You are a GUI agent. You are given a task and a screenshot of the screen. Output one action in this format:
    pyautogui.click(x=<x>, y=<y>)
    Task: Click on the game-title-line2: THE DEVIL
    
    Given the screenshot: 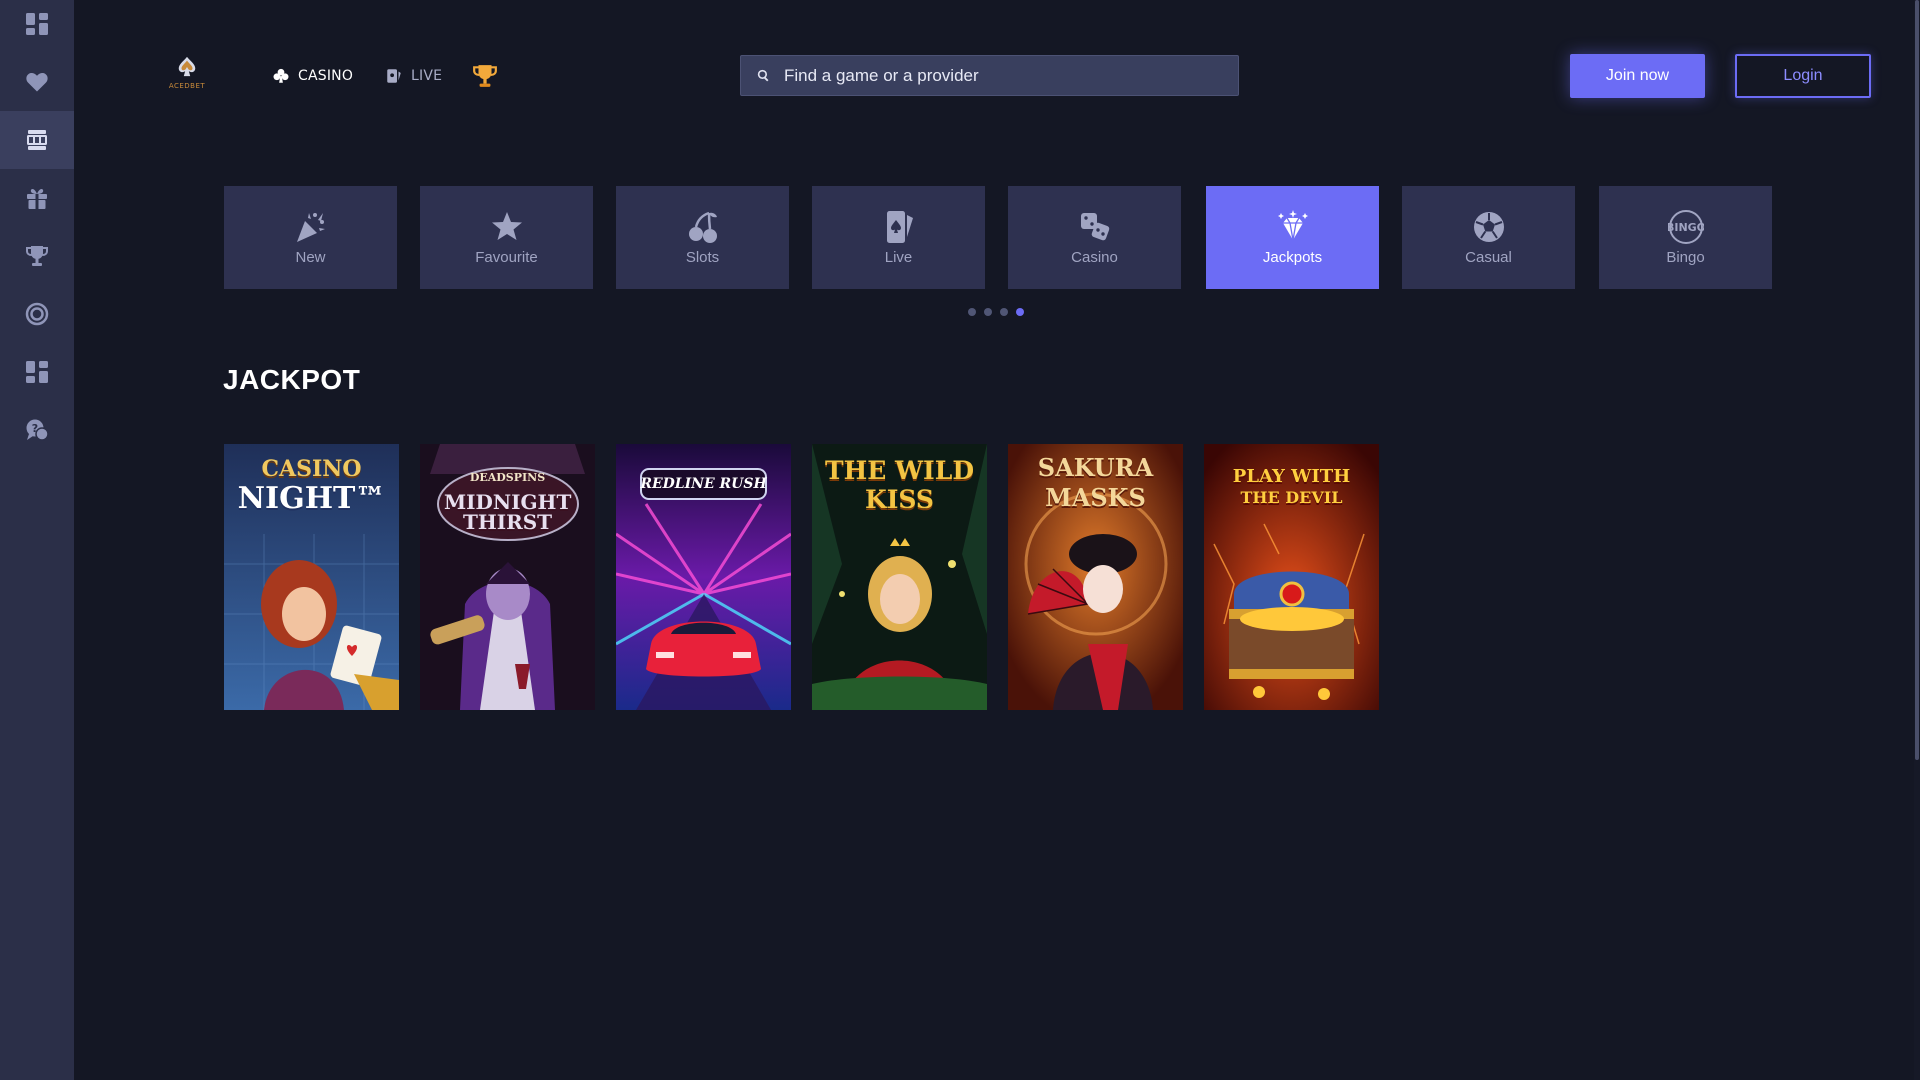 What is the action you would take?
    pyautogui.click(x=1291, y=497)
    